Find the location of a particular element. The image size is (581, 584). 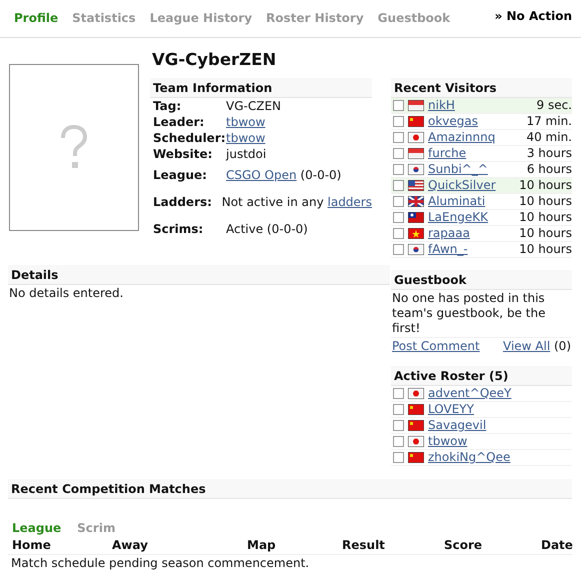

question-mark-icon is located at coordinates (74, 147).